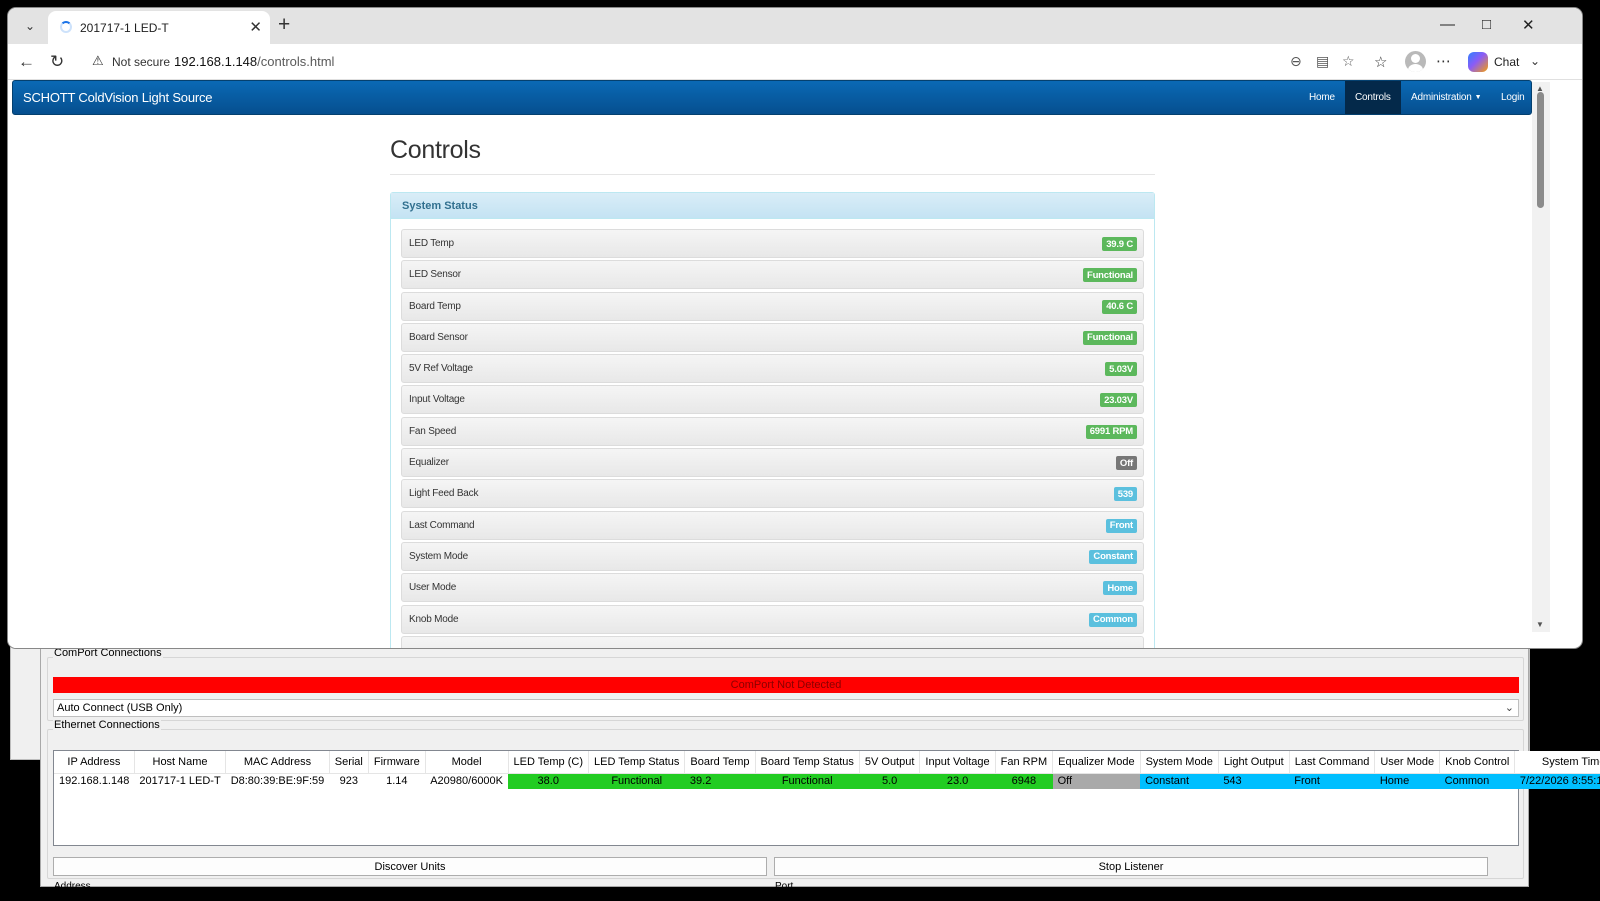 The image size is (1600, 901). Describe the element at coordinates (180, 762) in the screenshot. I see `grid-column-header: Host Name` at that location.